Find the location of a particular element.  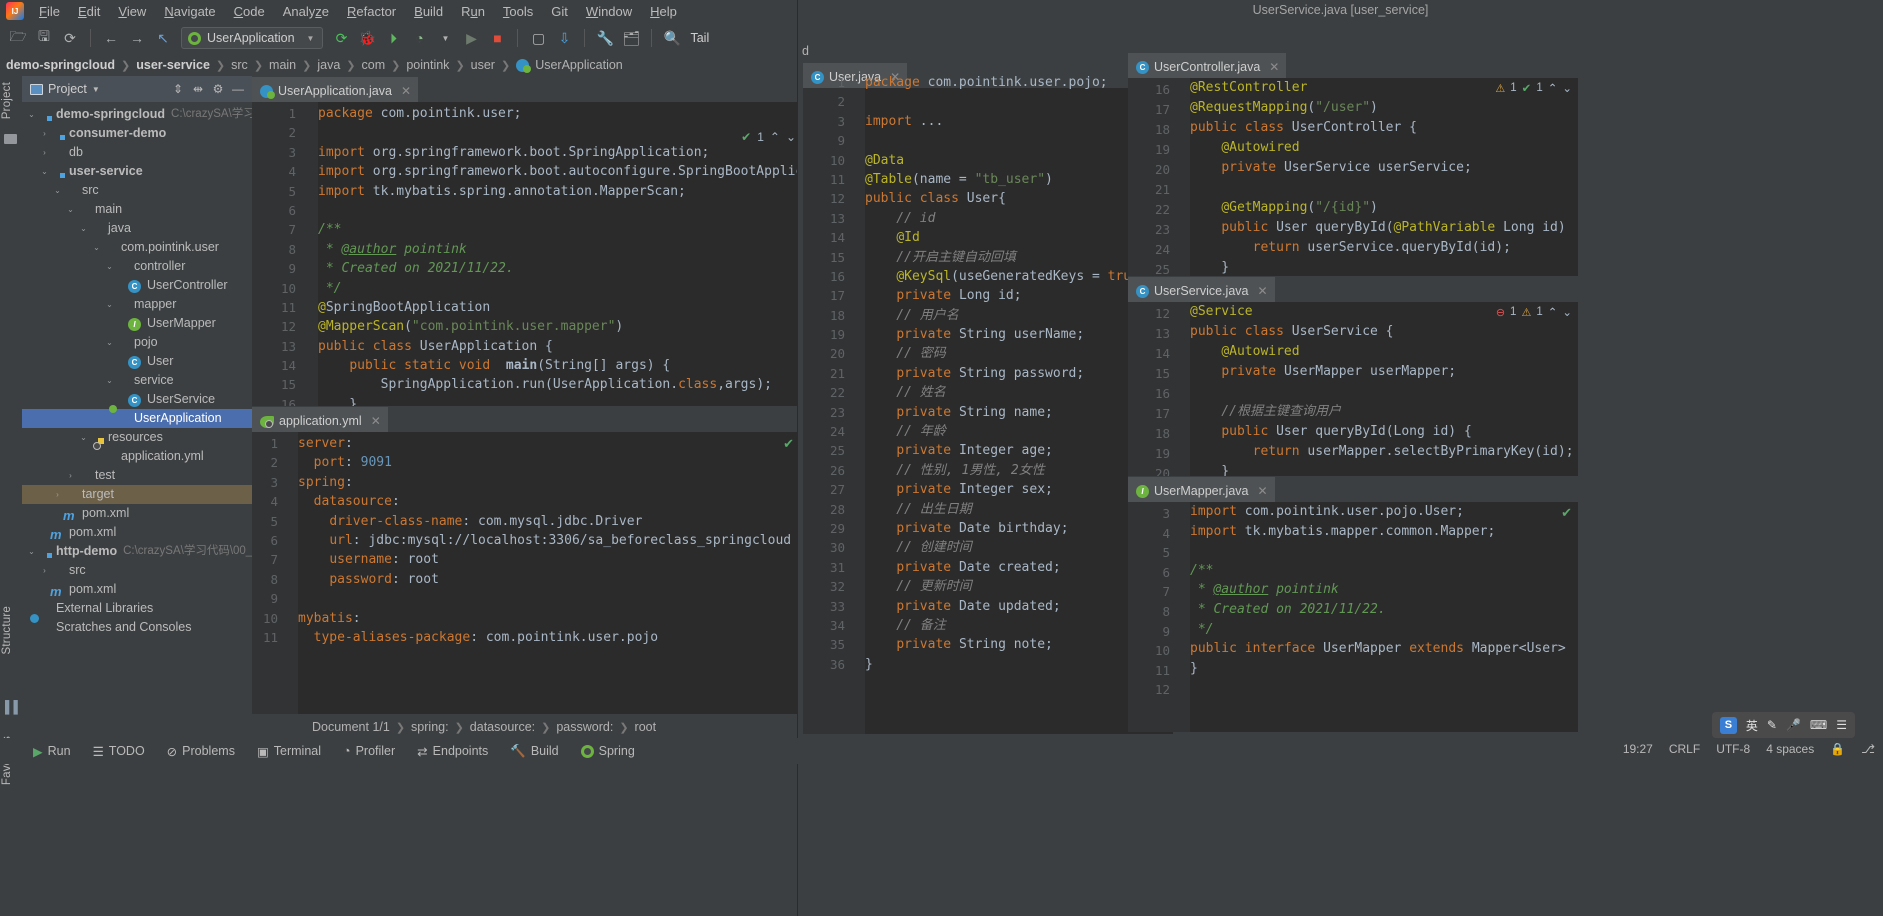

tree-node-user-service: ⌄ user-service is located at coordinates (137, 171).